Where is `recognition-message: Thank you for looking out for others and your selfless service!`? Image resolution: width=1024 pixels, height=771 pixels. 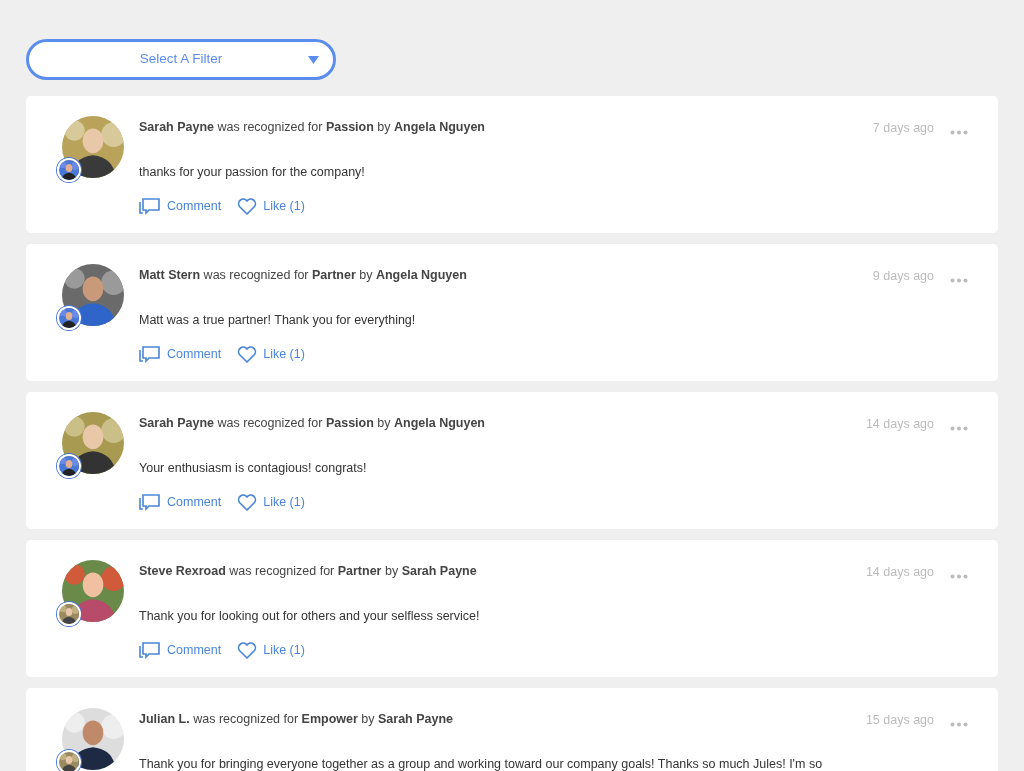 recognition-message: Thank you for looking out for others and your selfless service! is located at coordinates (310, 616).